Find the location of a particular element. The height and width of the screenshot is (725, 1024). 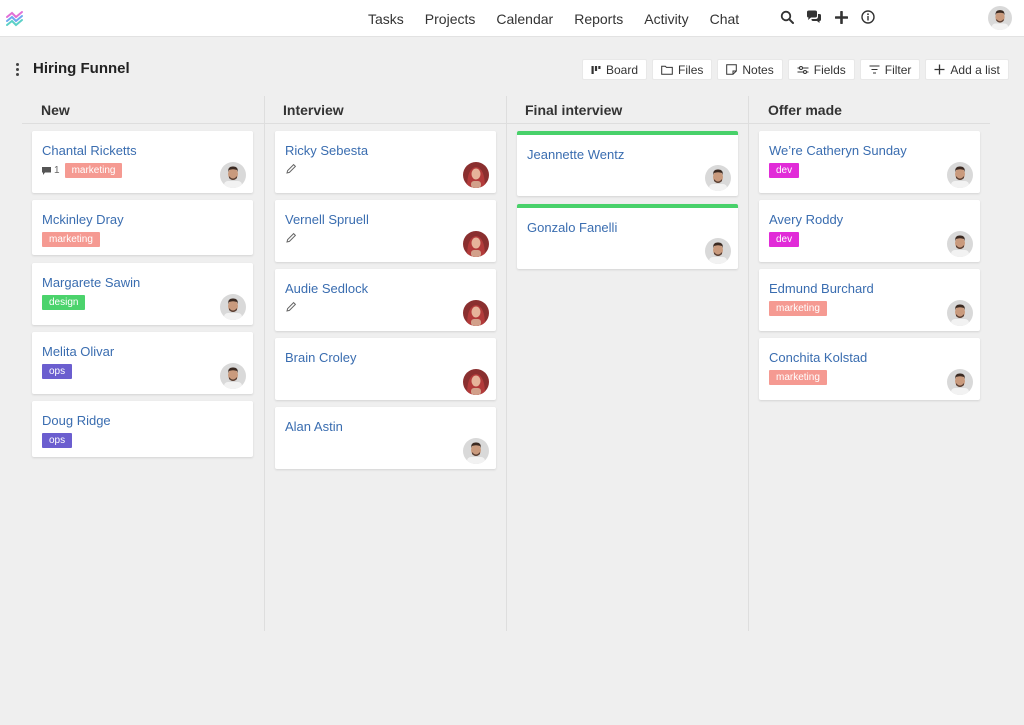

card-title: Margarete Sawin is located at coordinates (91, 282).